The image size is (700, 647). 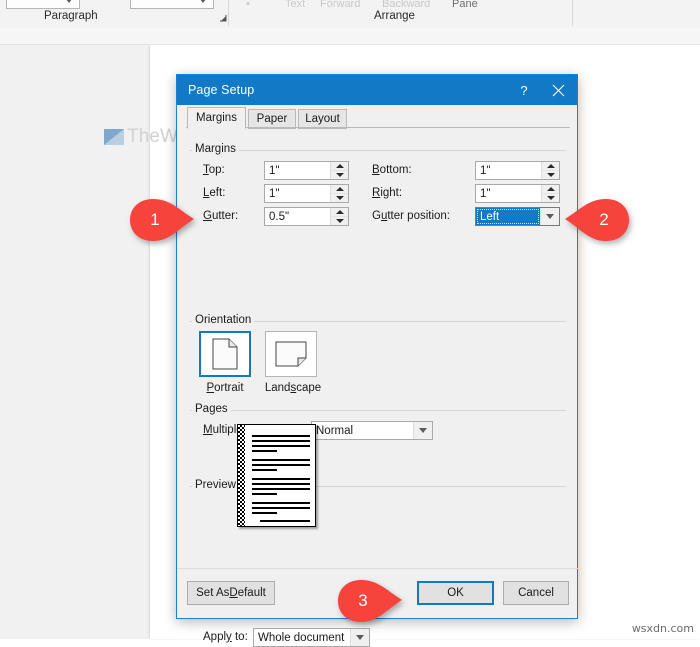 What do you see at coordinates (394, 16) in the screenshot?
I see `ribbon-group-arrange-label: Arrange` at bounding box center [394, 16].